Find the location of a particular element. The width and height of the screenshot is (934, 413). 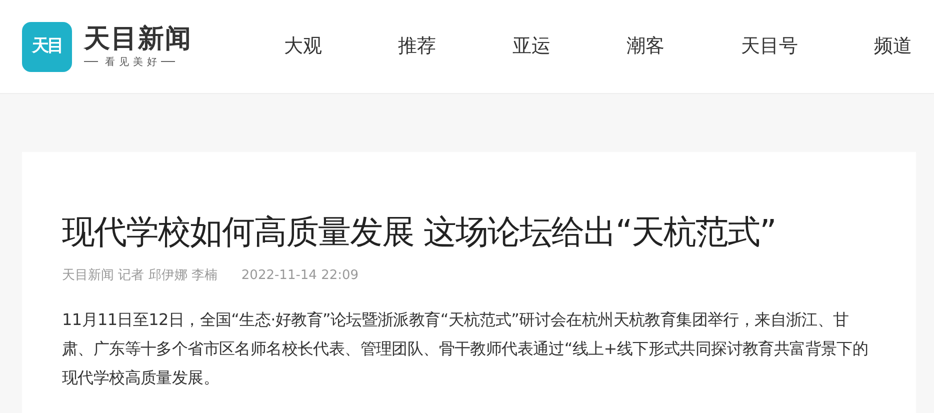

nav-link: 潮客 is located at coordinates (645, 46).